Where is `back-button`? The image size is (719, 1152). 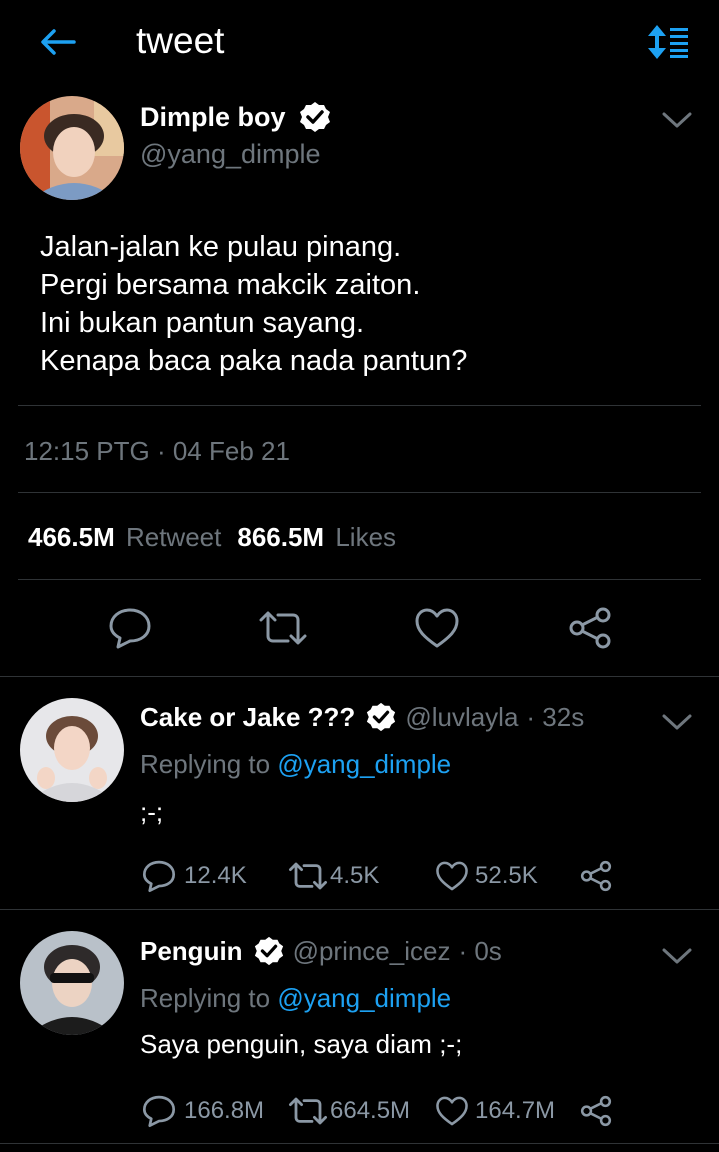
back-button is located at coordinates (57, 42).